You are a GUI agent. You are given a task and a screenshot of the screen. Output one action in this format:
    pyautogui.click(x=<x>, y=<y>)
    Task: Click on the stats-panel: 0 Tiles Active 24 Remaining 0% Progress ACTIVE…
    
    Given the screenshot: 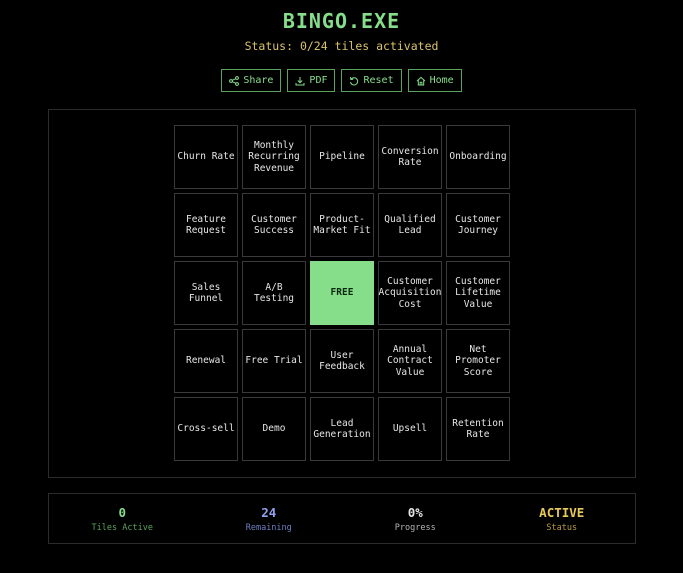 What is the action you would take?
    pyautogui.click(x=342, y=518)
    